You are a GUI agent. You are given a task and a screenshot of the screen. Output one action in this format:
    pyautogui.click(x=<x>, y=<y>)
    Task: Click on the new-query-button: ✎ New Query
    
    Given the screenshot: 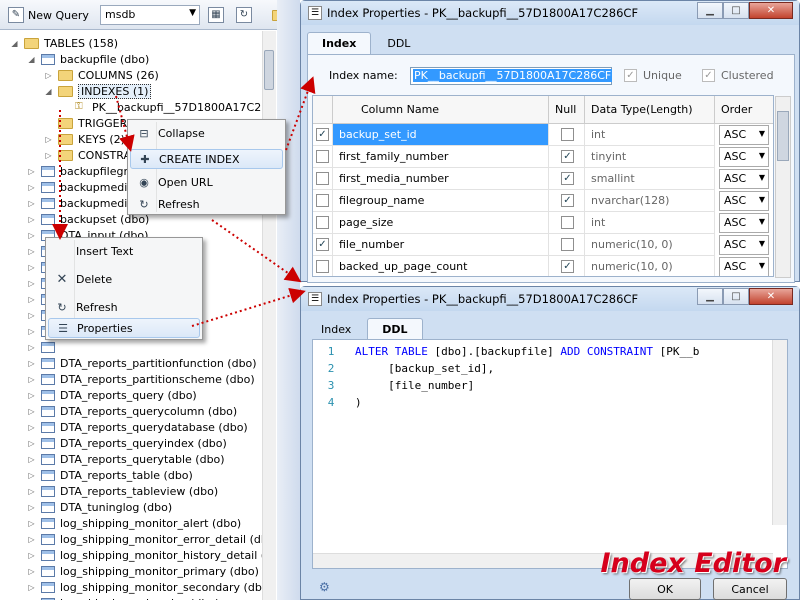 What is the action you would take?
    pyautogui.click(x=48, y=15)
    